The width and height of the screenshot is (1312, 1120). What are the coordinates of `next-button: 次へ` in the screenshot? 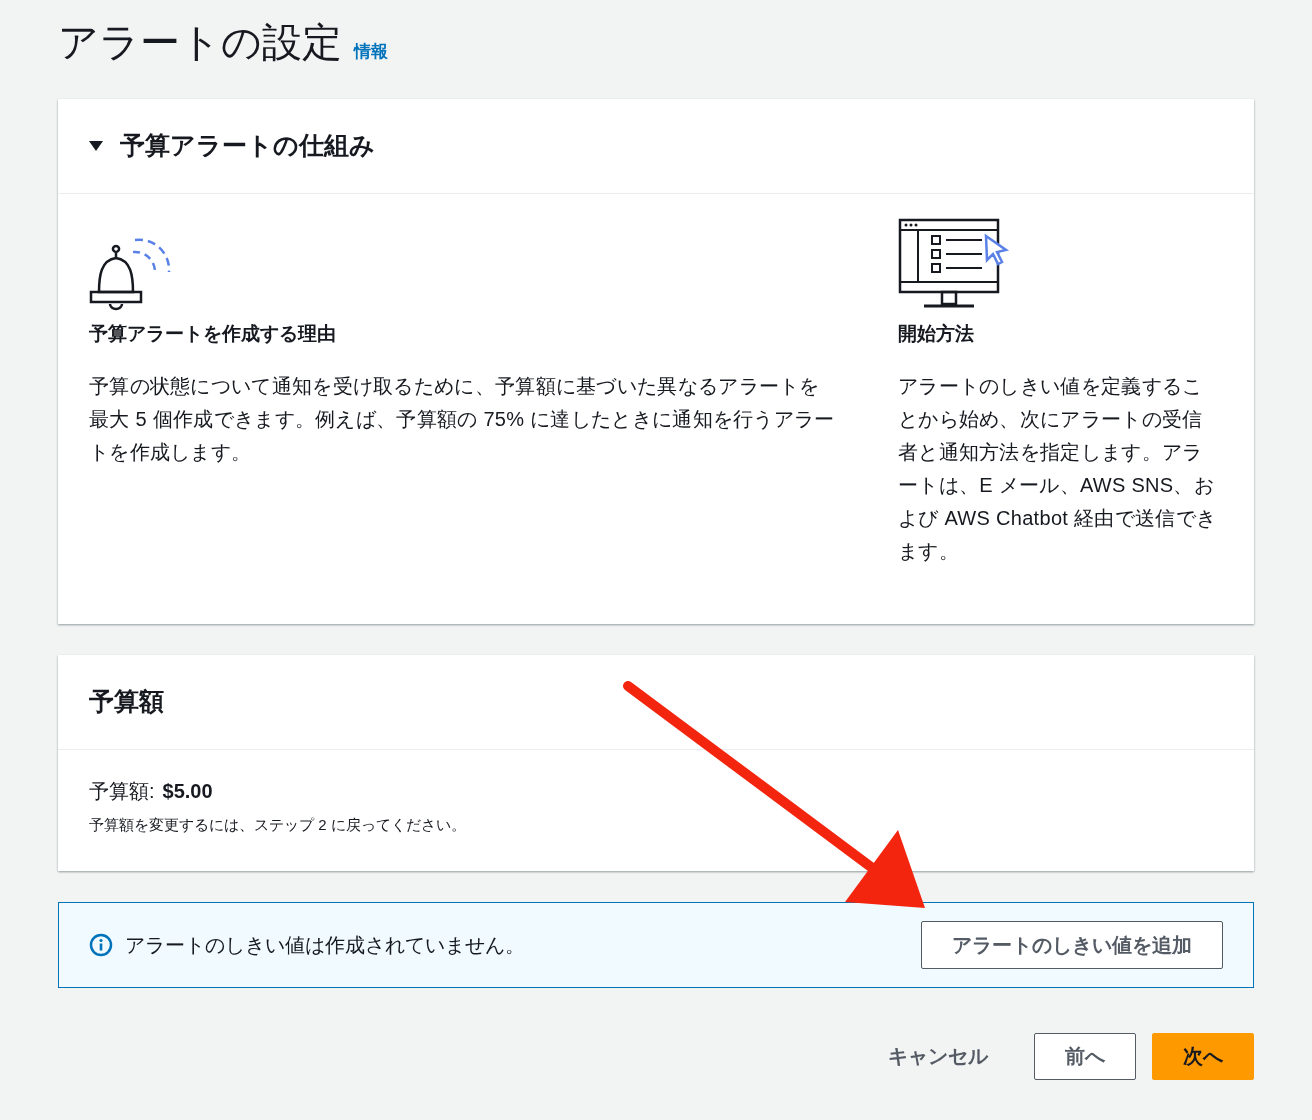 It's located at (1203, 1056).